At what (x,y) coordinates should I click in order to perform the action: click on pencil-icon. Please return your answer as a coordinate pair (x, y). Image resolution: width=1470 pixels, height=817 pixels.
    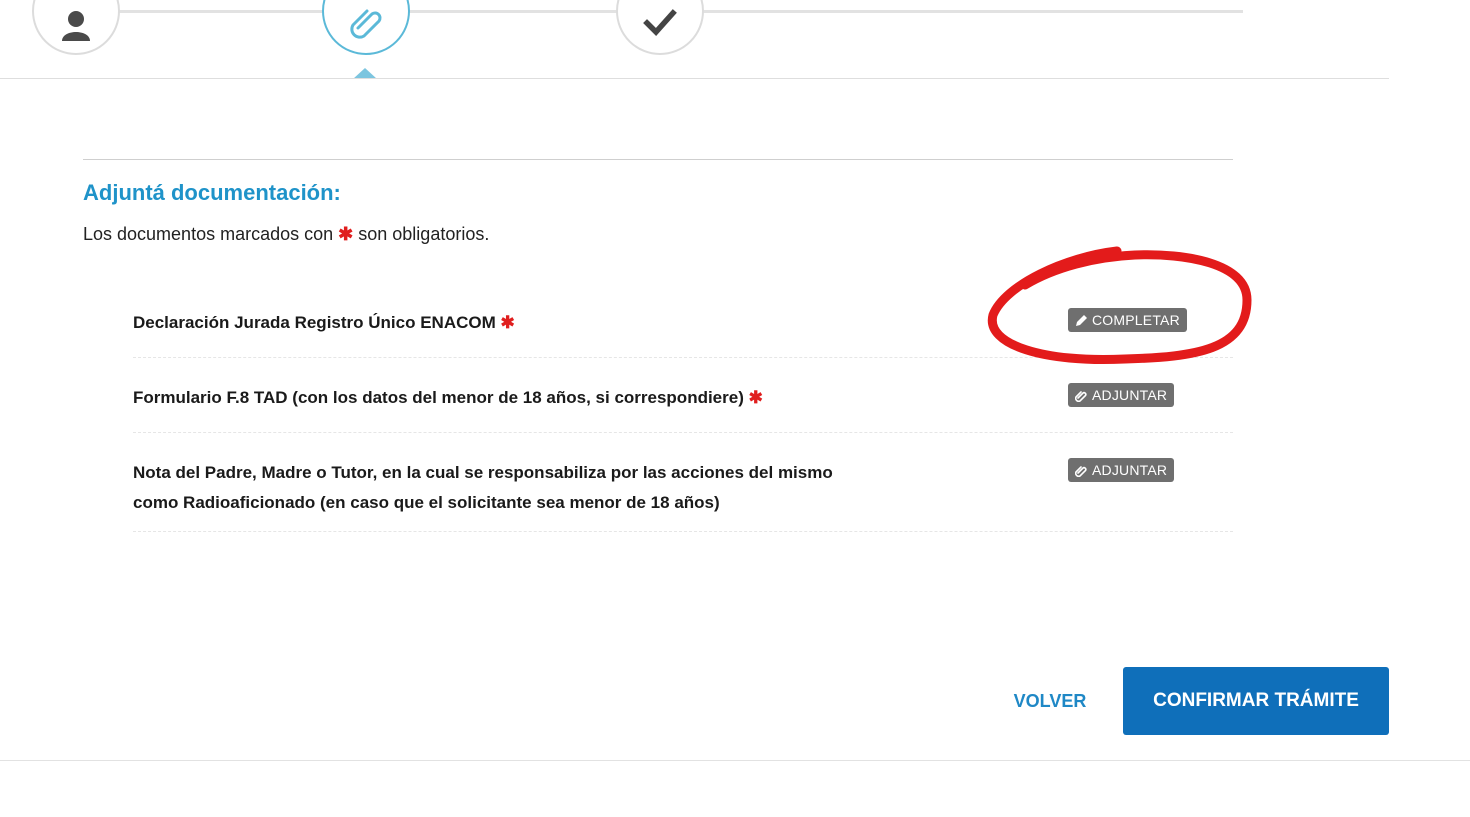
    Looking at the image, I should click on (1081, 320).